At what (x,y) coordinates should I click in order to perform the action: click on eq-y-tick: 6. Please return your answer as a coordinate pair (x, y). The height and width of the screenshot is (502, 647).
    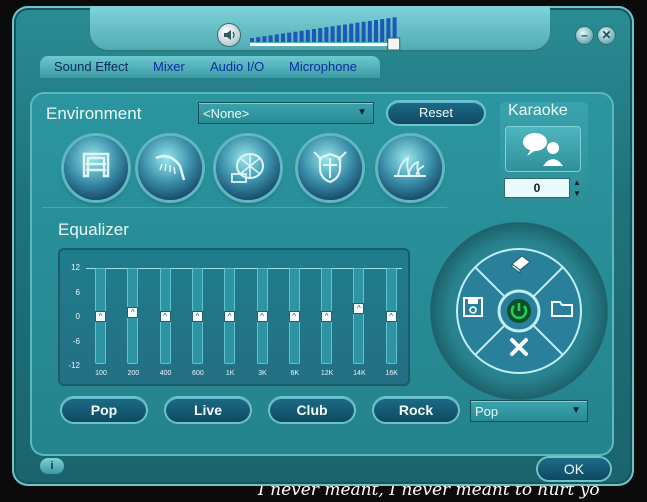
    Looking at the image, I should click on (77, 292).